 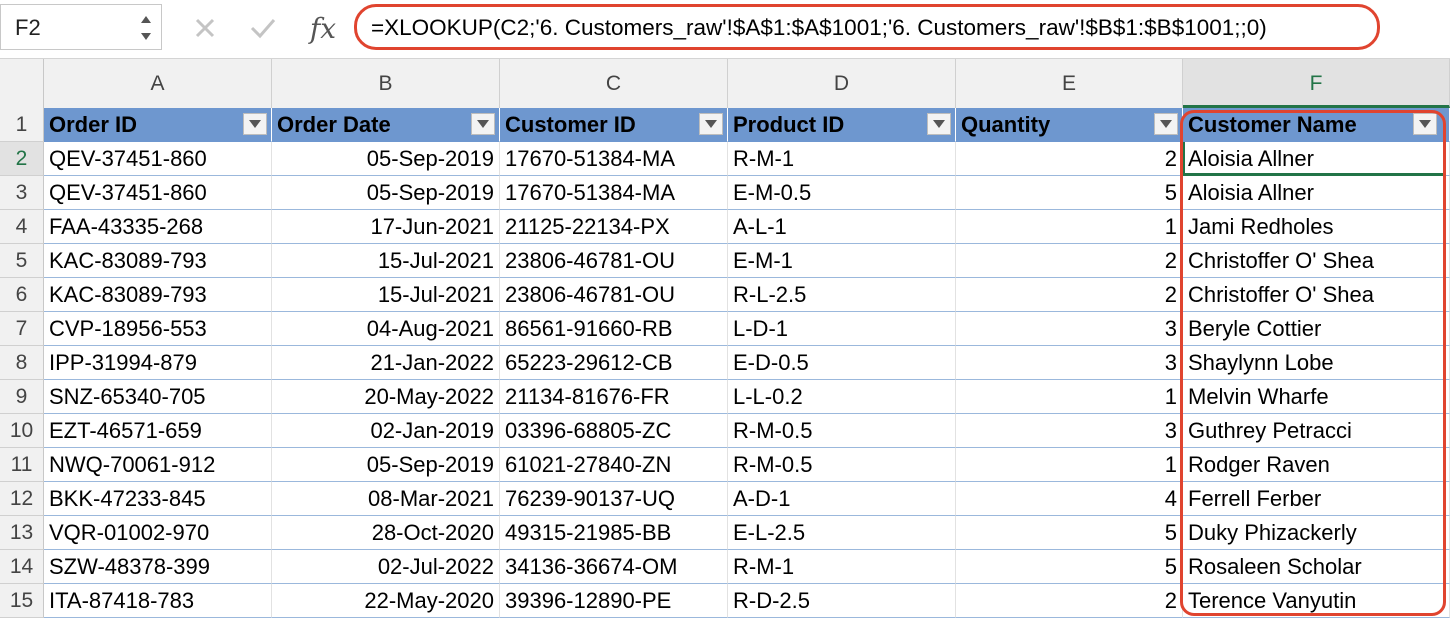 What do you see at coordinates (1069, 499) in the screenshot?
I see `cell-quantity: 4` at bounding box center [1069, 499].